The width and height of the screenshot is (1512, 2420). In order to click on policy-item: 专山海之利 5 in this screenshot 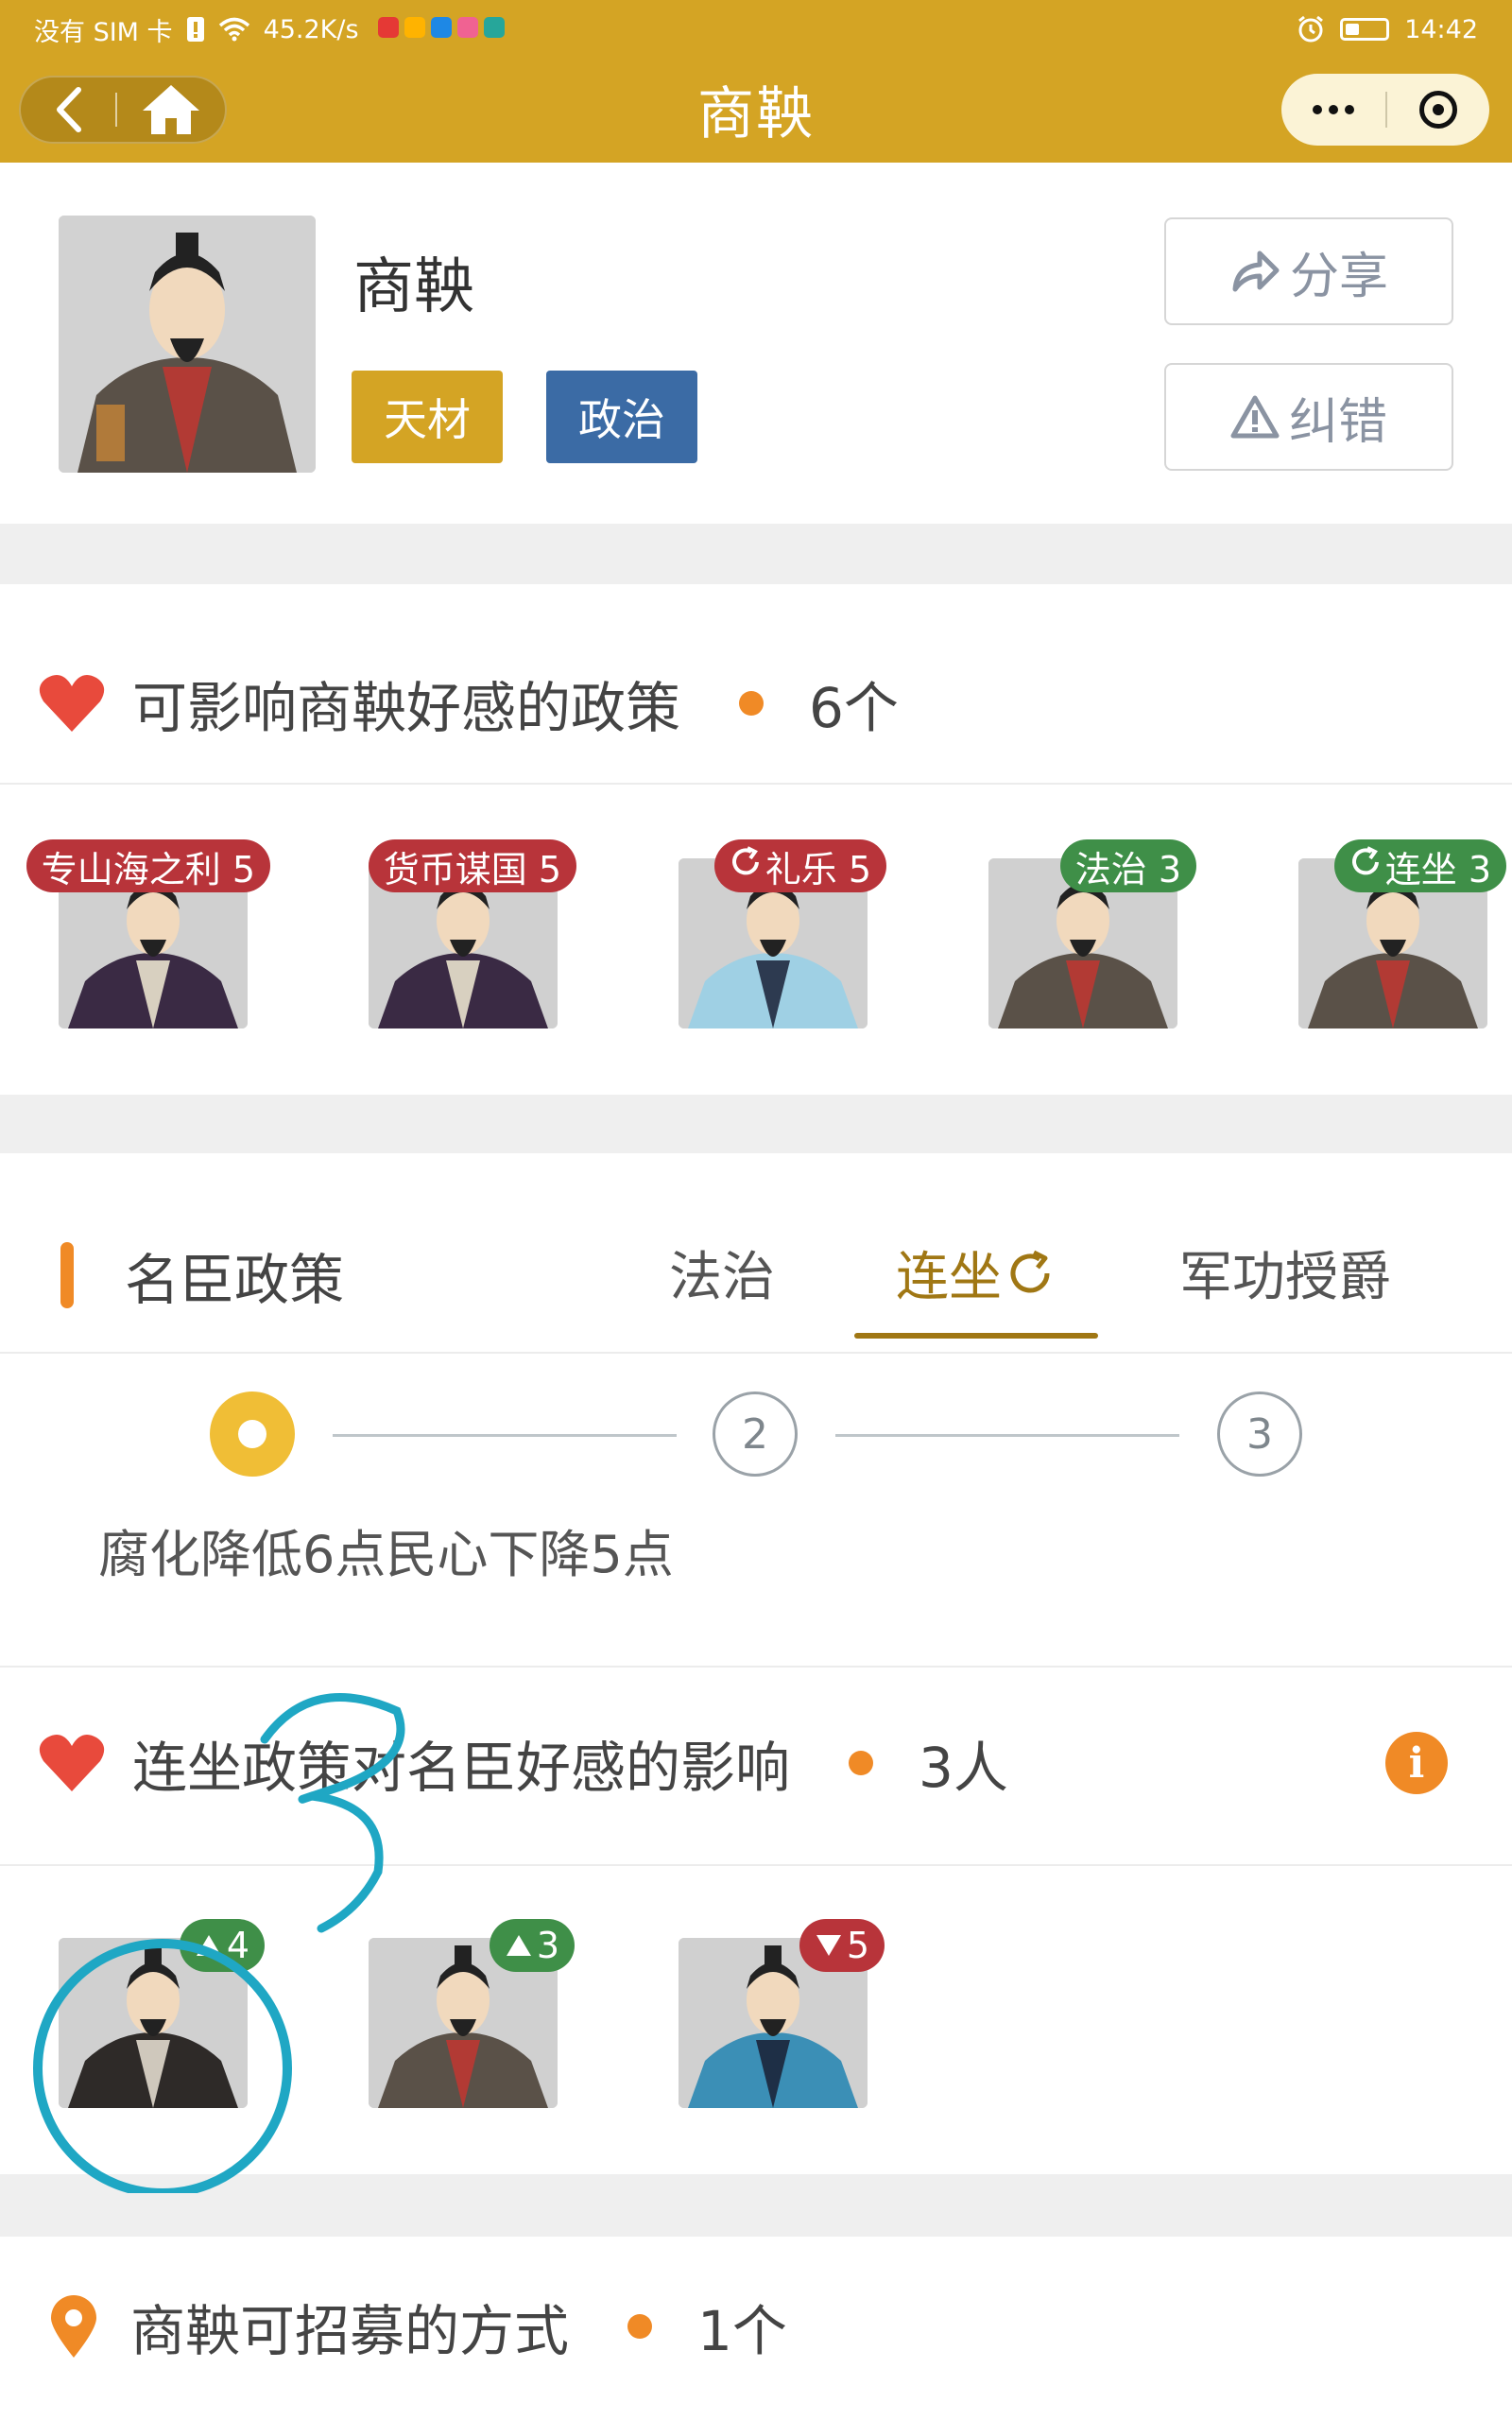, I will do `click(148, 938)`.